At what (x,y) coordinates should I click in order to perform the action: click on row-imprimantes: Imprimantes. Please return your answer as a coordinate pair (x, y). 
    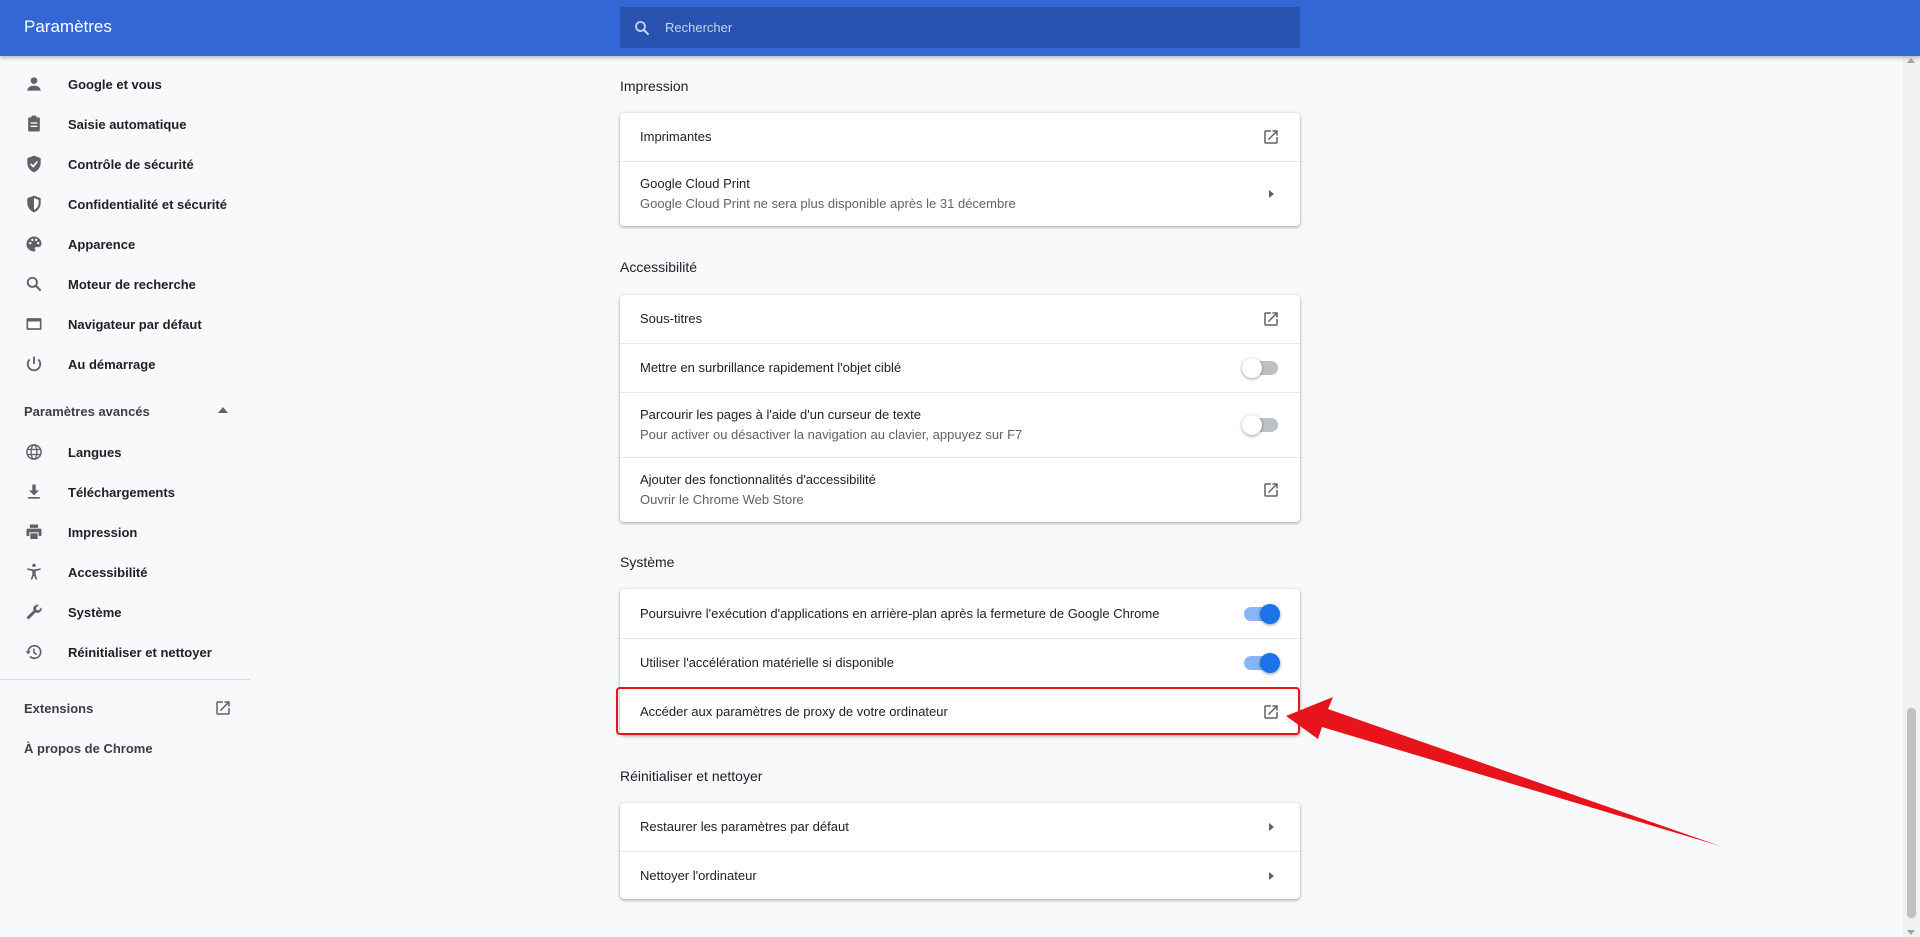
    Looking at the image, I should click on (960, 137).